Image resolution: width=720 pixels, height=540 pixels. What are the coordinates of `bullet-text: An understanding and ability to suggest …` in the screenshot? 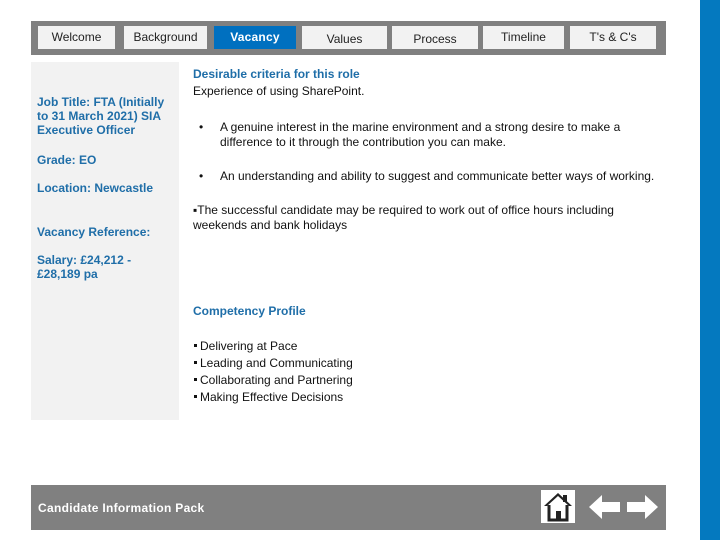 It's located at (437, 176).